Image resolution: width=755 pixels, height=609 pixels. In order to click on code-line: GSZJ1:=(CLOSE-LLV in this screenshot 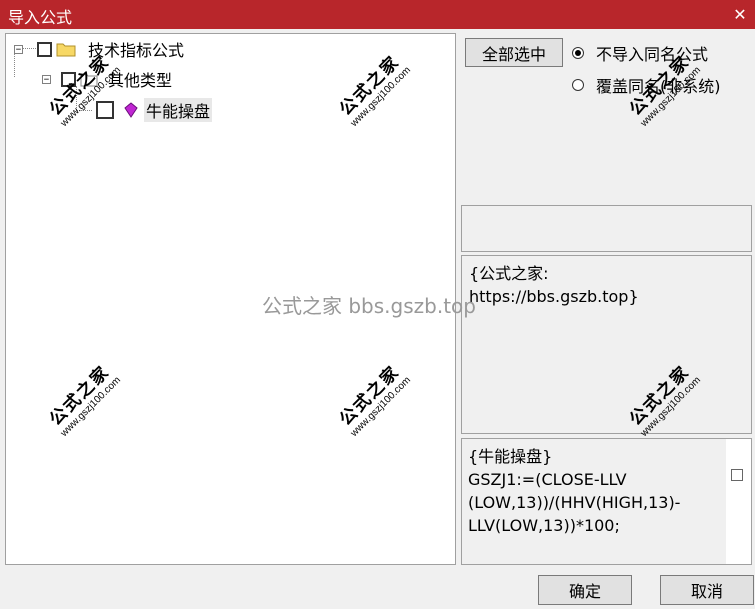, I will do `click(547, 479)`.